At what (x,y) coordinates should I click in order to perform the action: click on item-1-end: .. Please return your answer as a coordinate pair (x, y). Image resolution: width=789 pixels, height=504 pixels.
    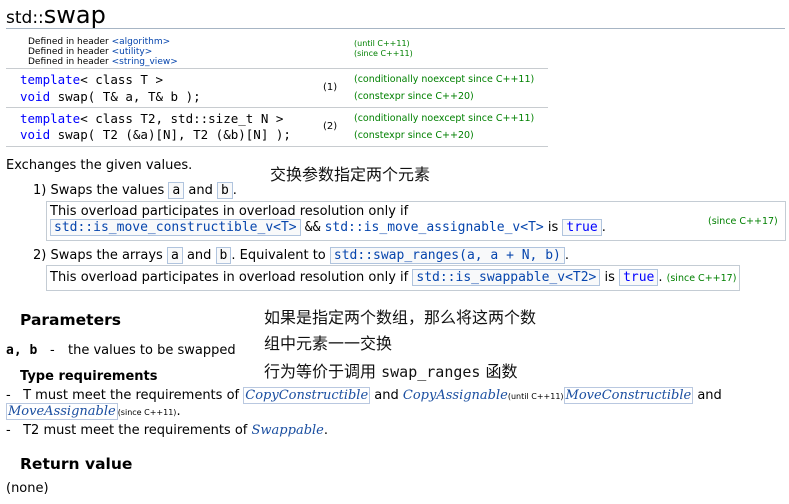
    Looking at the image, I should click on (234, 190).